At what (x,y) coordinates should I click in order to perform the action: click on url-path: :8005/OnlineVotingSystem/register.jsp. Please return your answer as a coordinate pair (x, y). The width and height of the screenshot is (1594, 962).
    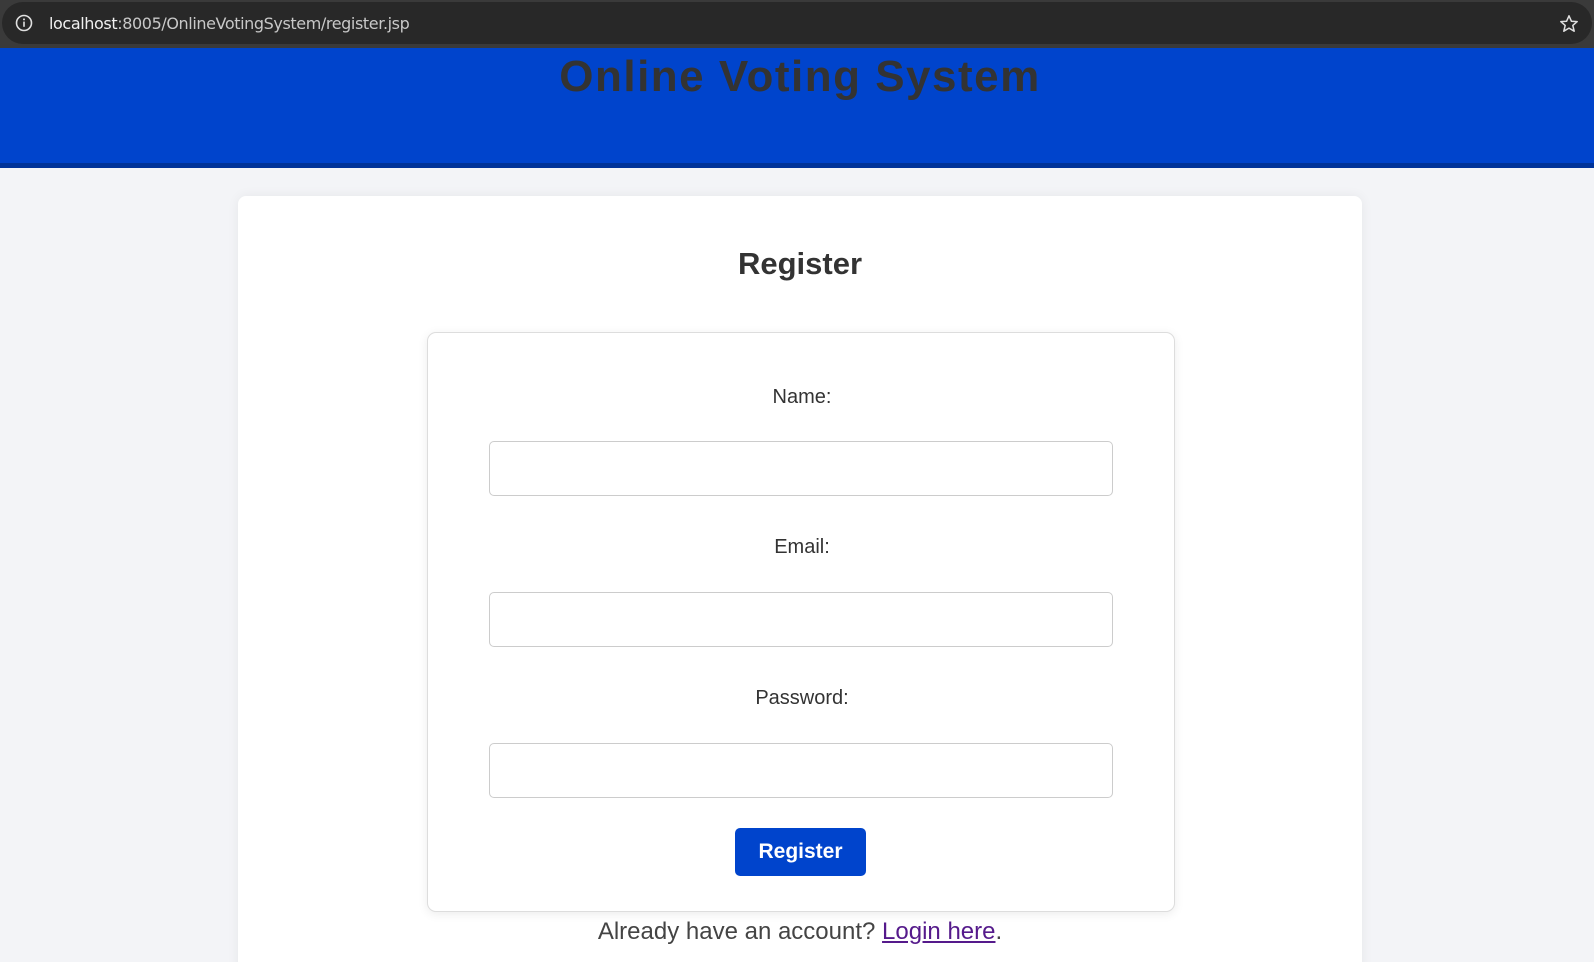
    Looking at the image, I should click on (263, 23).